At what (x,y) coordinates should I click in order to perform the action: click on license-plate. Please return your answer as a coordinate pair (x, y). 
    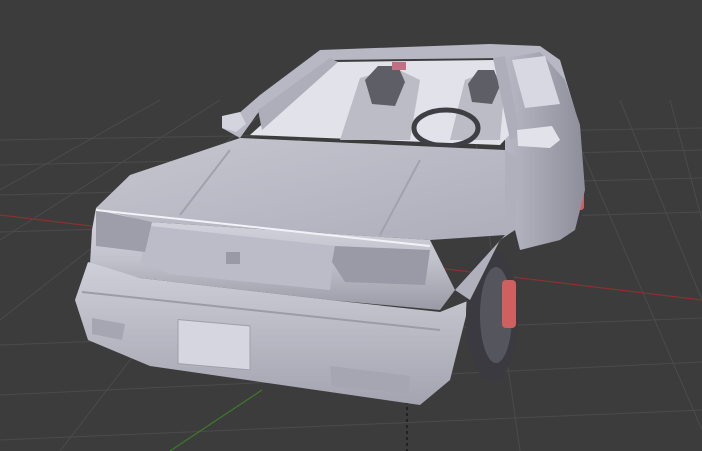
    Looking at the image, I should click on (214, 345).